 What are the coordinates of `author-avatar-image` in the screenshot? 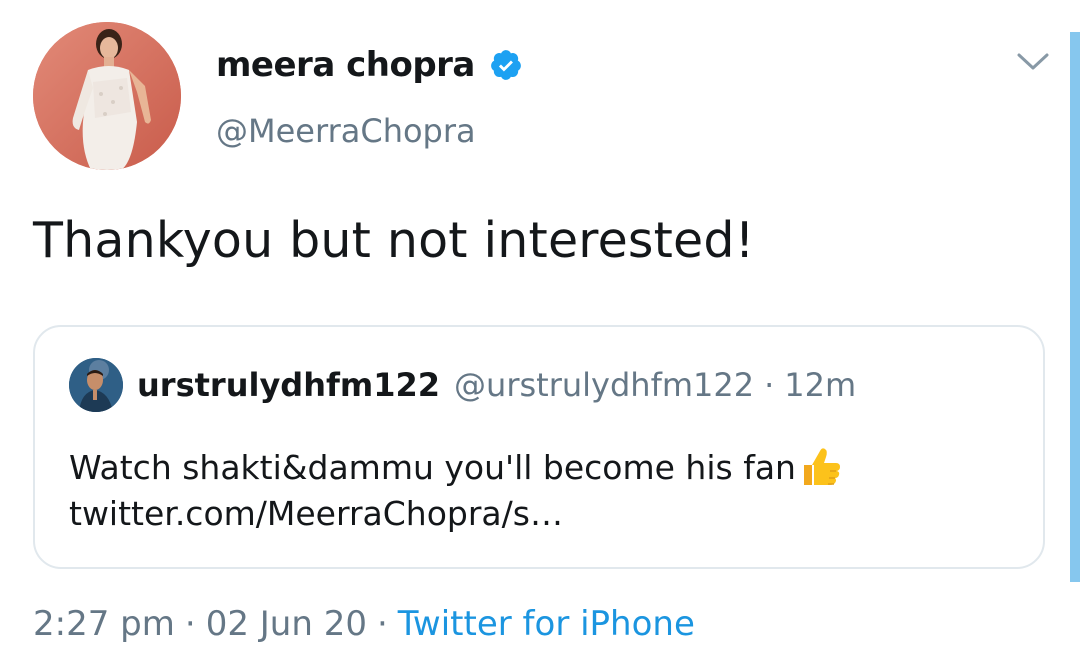 It's located at (107, 96).